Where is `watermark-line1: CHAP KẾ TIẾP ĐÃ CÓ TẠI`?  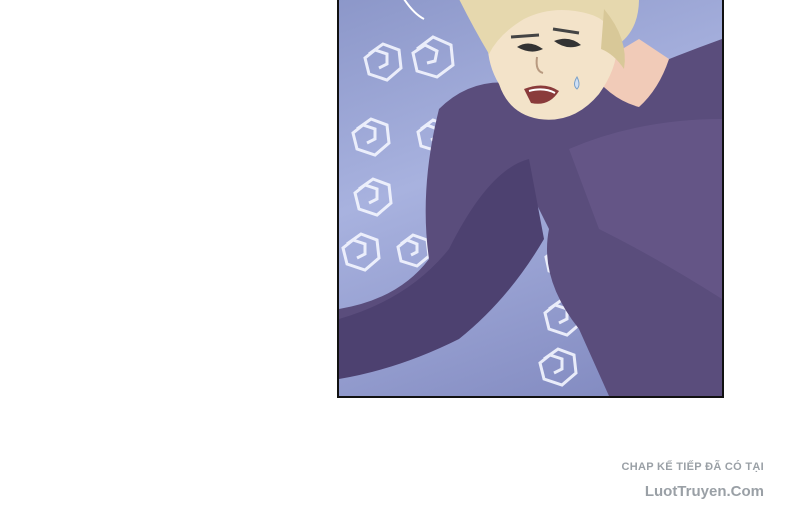
watermark-line1: CHAP KẾ TIẾP ĐÃ CÓ TẠI is located at coordinates (692, 467).